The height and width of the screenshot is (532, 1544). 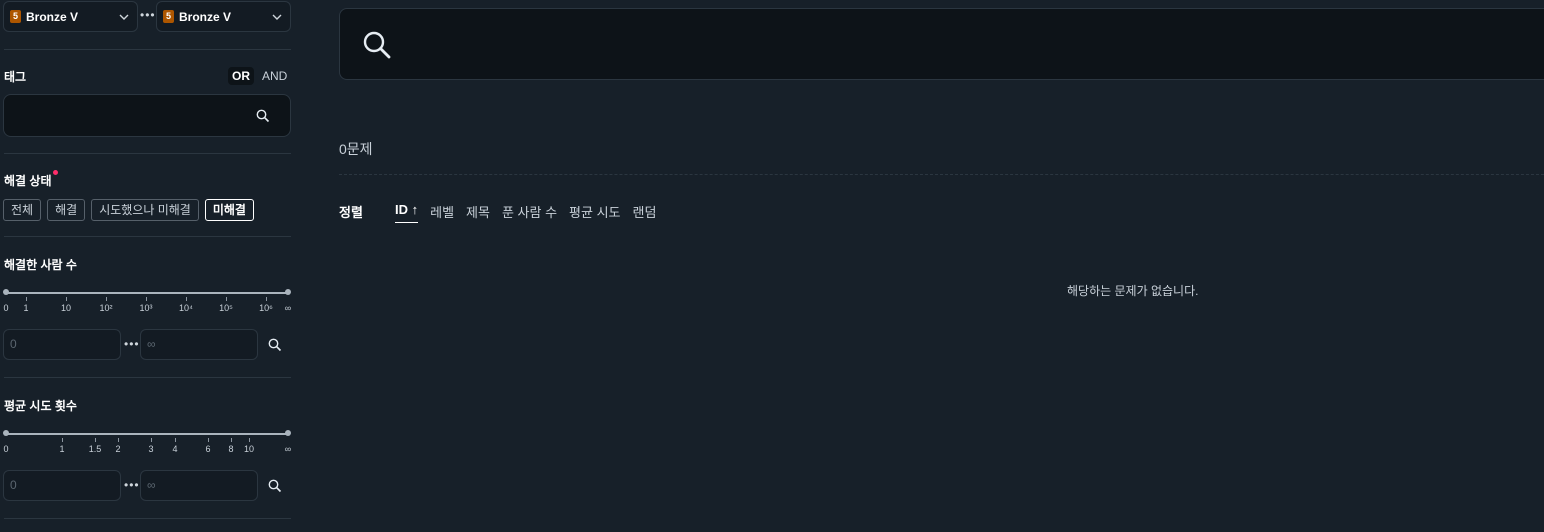 What do you see at coordinates (645, 212) in the screenshot?
I see `sort-option-random: 랜덤` at bounding box center [645, 212].